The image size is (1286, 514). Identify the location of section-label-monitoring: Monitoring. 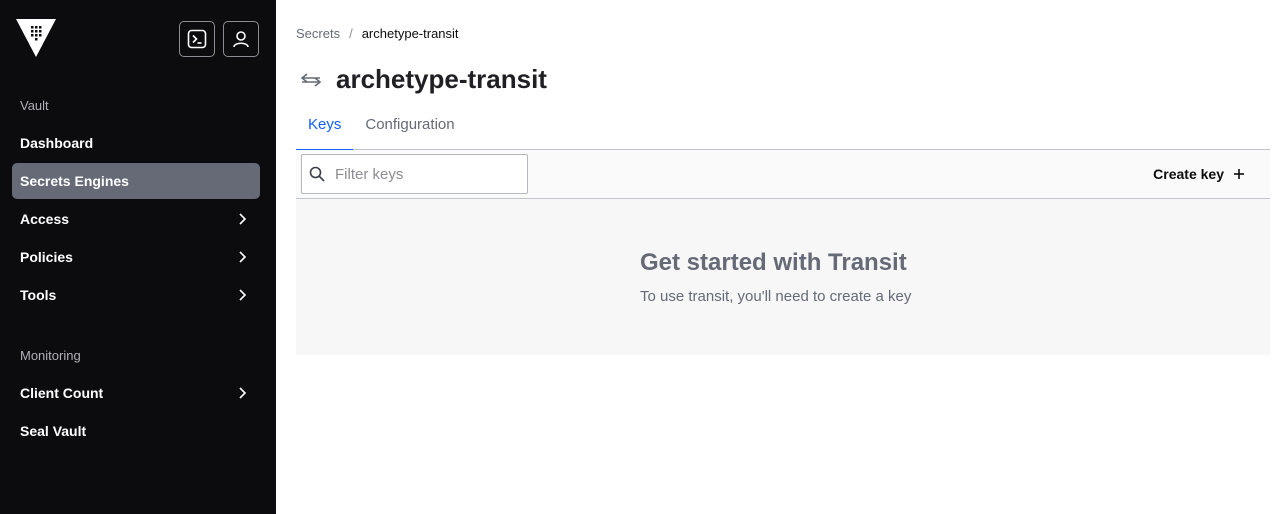
(50, 355).